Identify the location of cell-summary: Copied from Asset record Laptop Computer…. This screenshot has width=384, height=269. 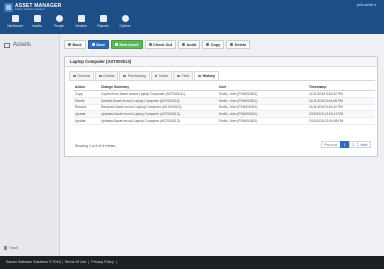
(158, 94).